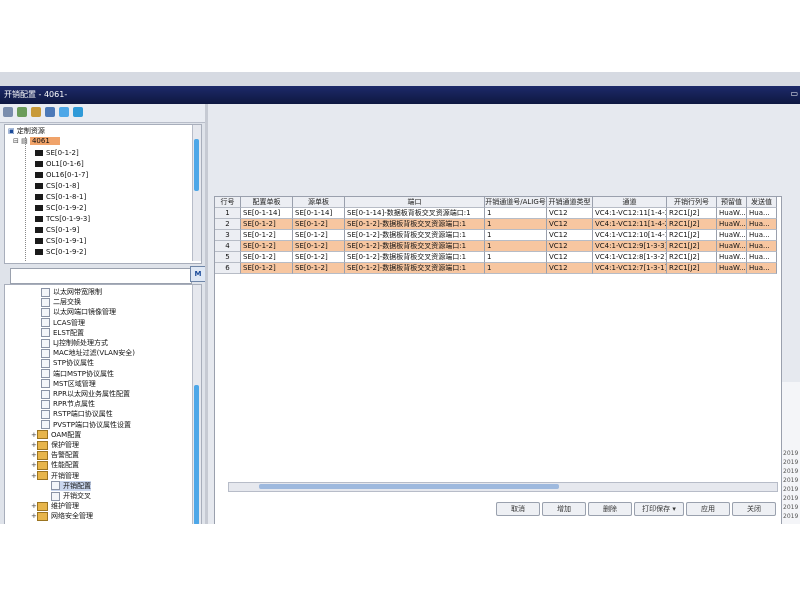 This screenshot has width=800, height=600. Describe the element at coordinates (57, 154) in the screenshot. I see `tree-board-item: SE[0-1-2]` at that location.